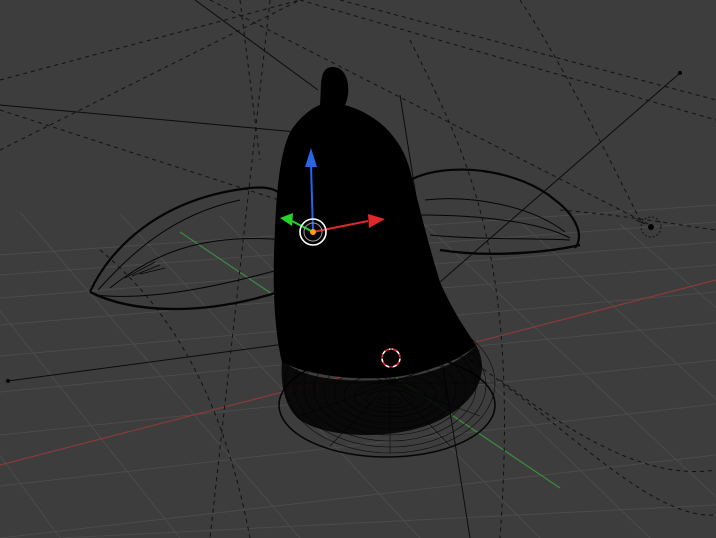  Describe the element at coordinates (8, 381) in the screenshot. I see `guide-endpoint-left` at that location.